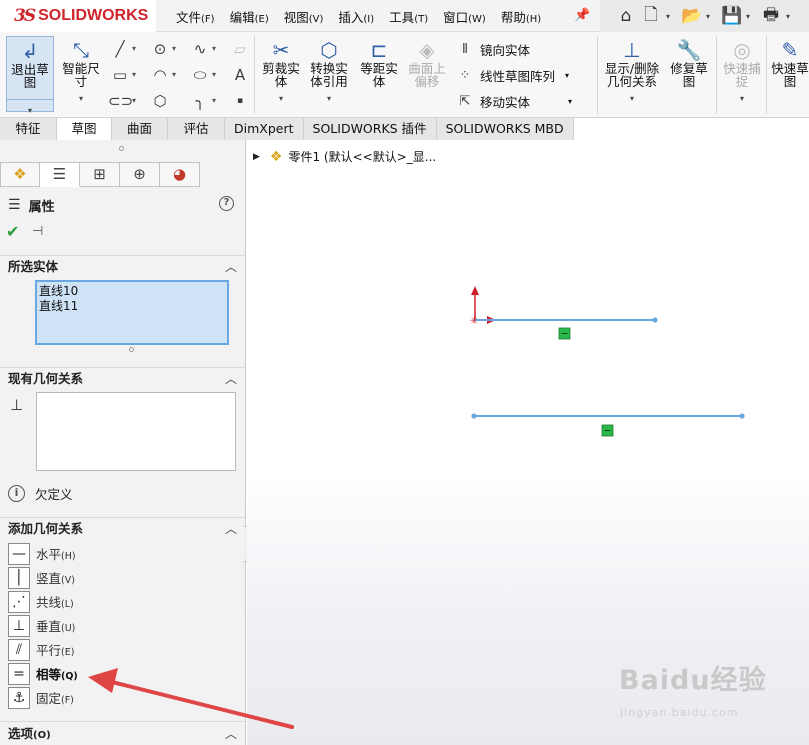 The height and width of the screenshot is (745, 809). Describe the element at coordinates (121, 148) in the screenshot. I see `panel-resize-grip` at that location.